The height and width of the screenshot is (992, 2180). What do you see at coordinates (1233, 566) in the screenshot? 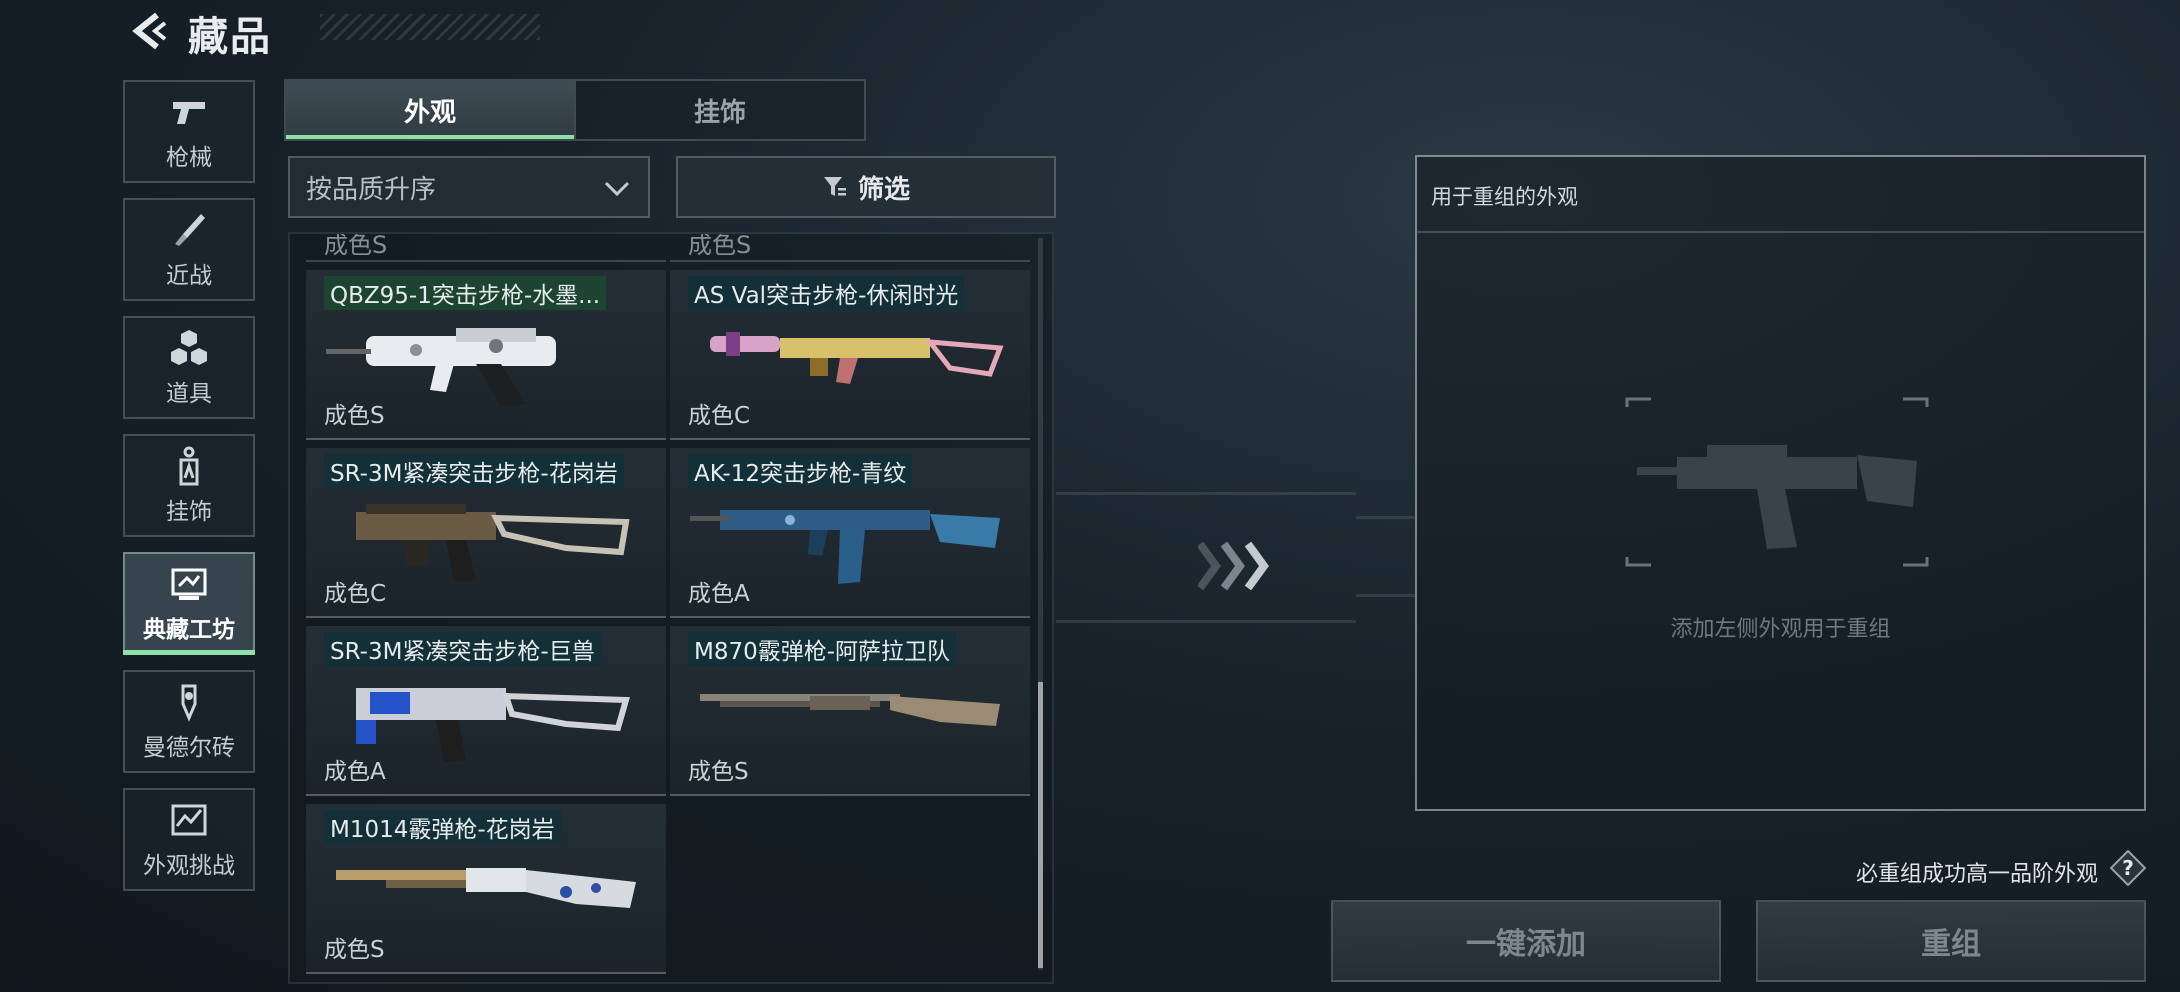
I see `chevron-right-icon` at bounding box center [1233, 566].